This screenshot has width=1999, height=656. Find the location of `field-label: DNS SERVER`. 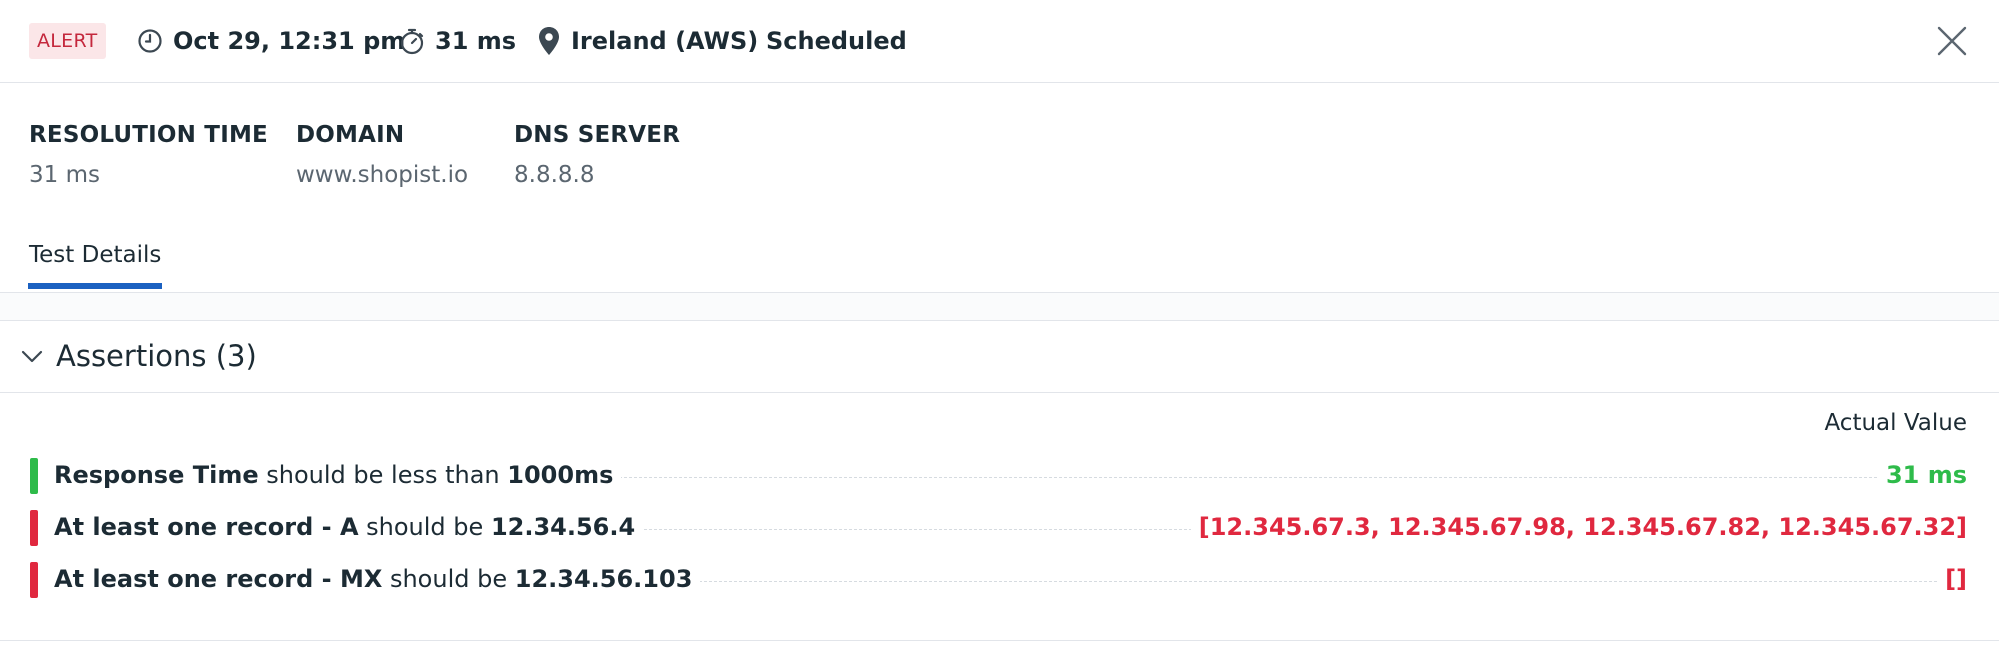

field-label: DNS SERVER is located at coordinates (597, 135).